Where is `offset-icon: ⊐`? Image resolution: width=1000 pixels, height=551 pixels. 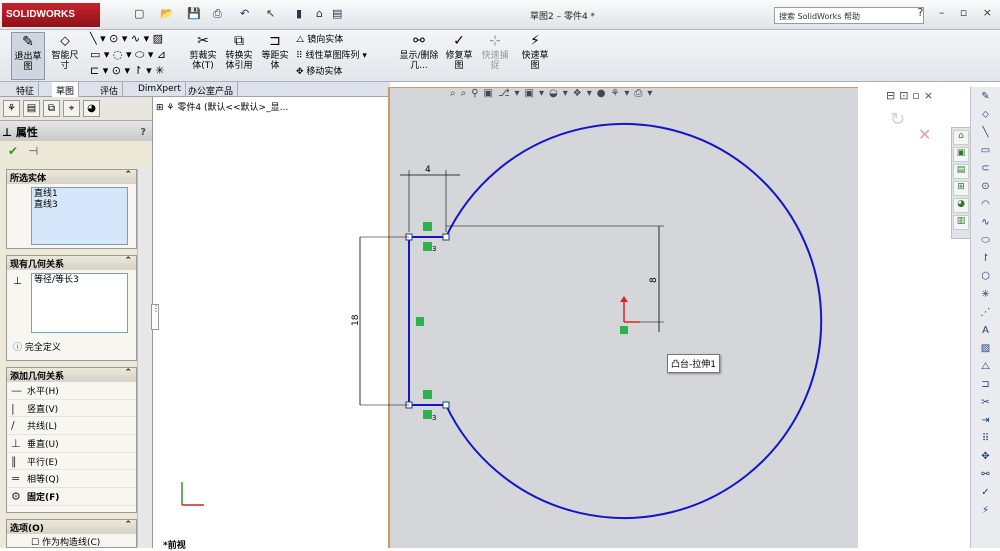 offset-icon: ⊐ is located at coordinates (986, 385).